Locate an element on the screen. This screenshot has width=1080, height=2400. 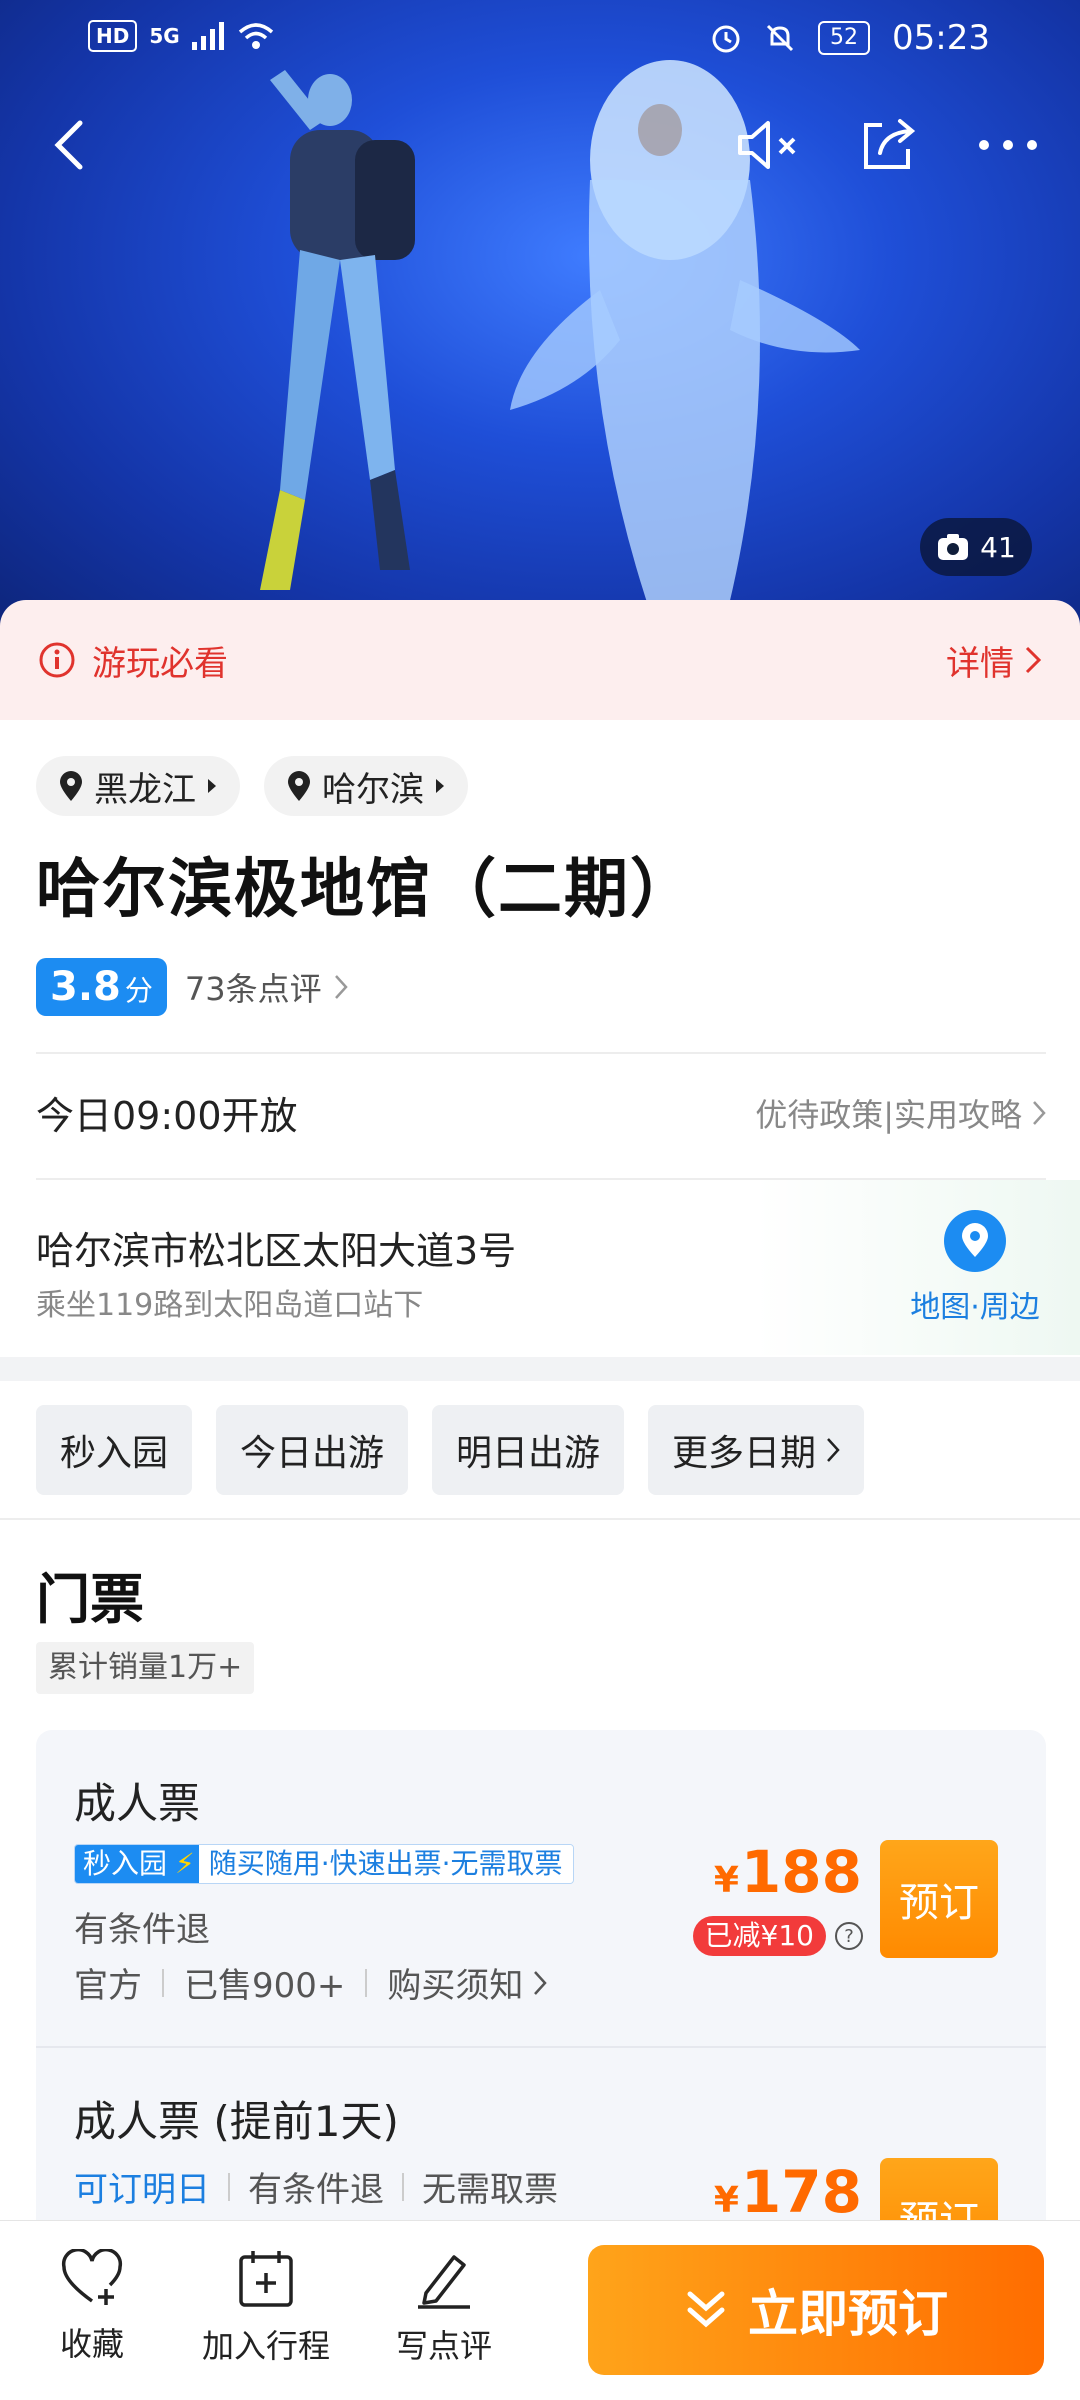
share-icon is located at coordinates (890, 144).